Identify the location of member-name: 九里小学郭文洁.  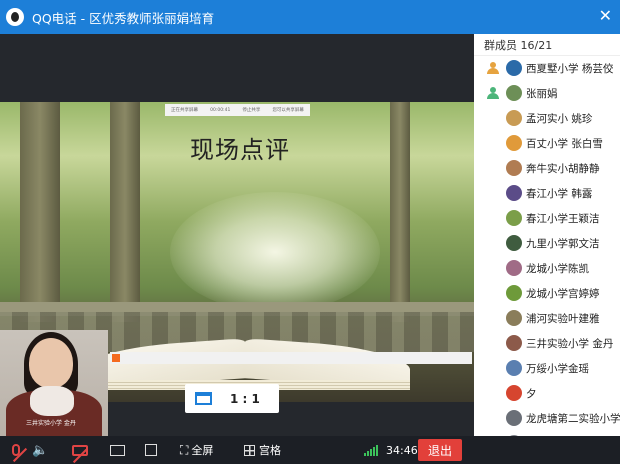
(563, 244).